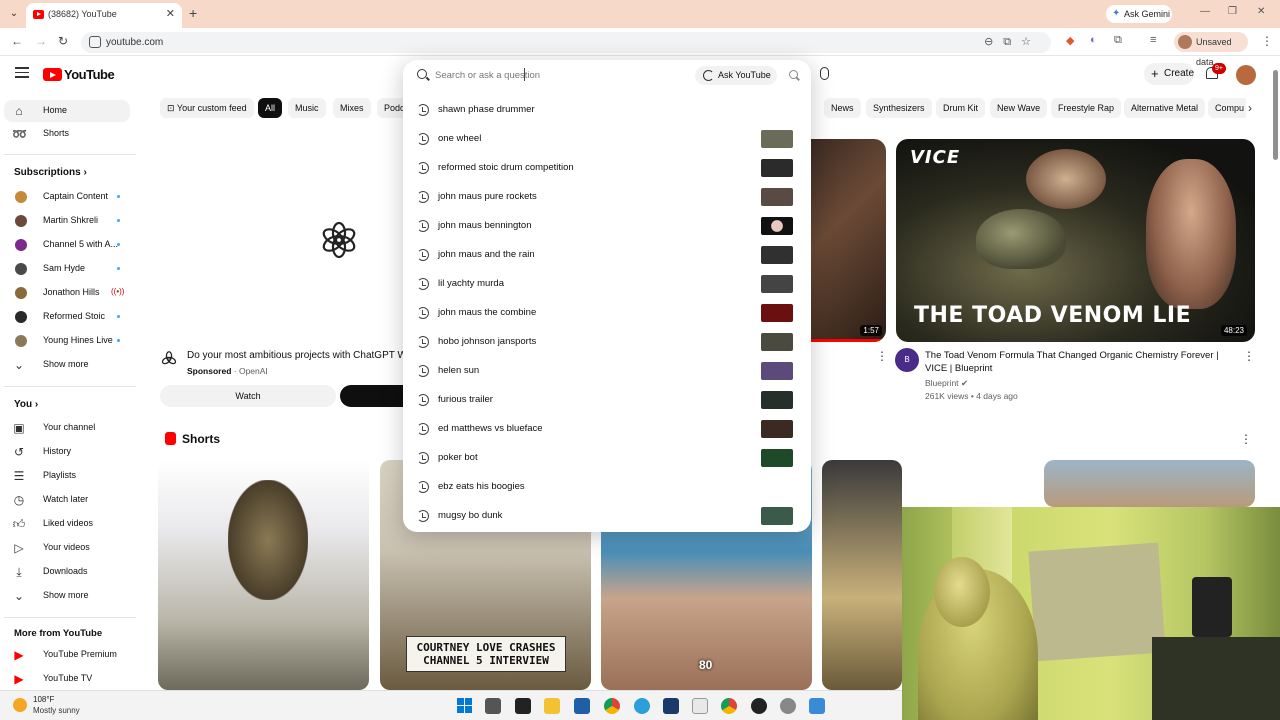  Describe the element at coordinates (68, 269) in the screenshot. I see `sidebar-item-subscription: Sam Hyde` at that location.